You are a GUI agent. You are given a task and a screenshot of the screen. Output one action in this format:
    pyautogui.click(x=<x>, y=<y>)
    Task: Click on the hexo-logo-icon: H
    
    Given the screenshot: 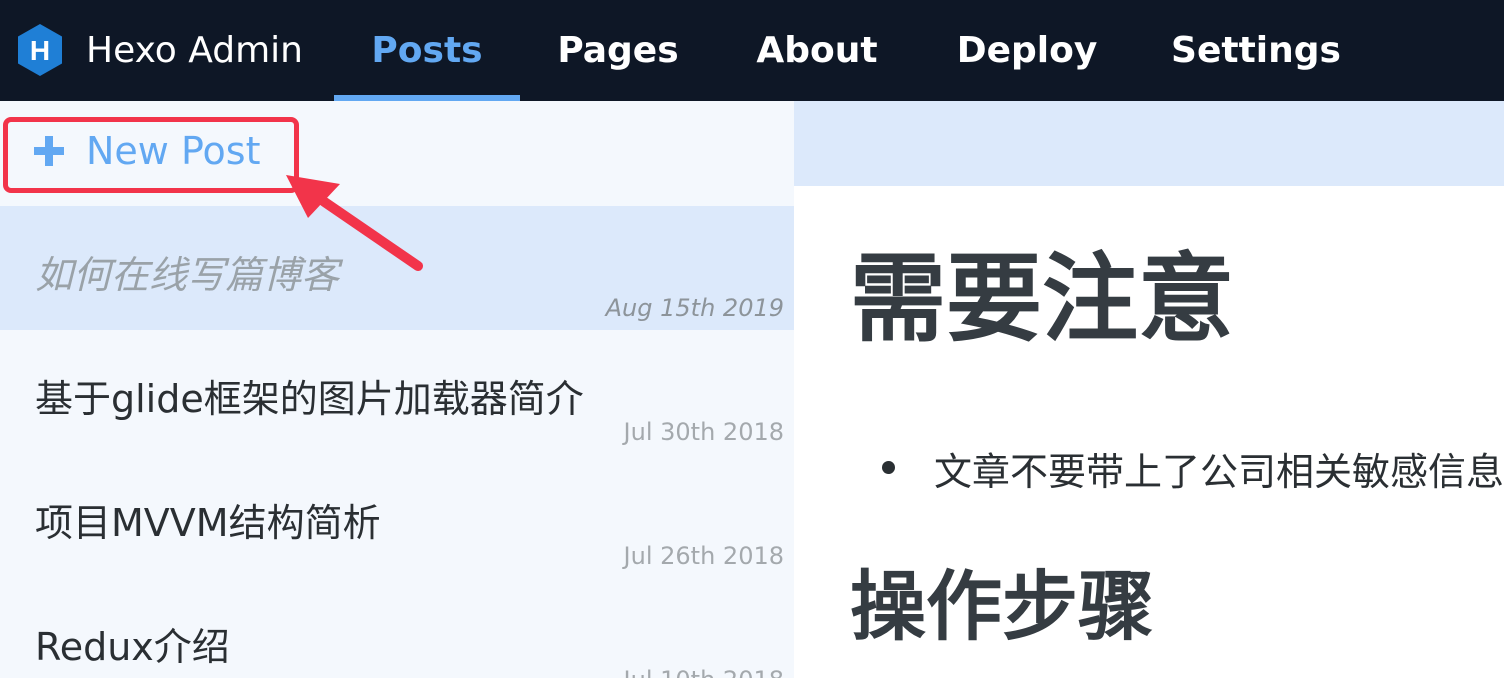 What is the action you would take?
    pyautogui.click(x=40, y=50)
    